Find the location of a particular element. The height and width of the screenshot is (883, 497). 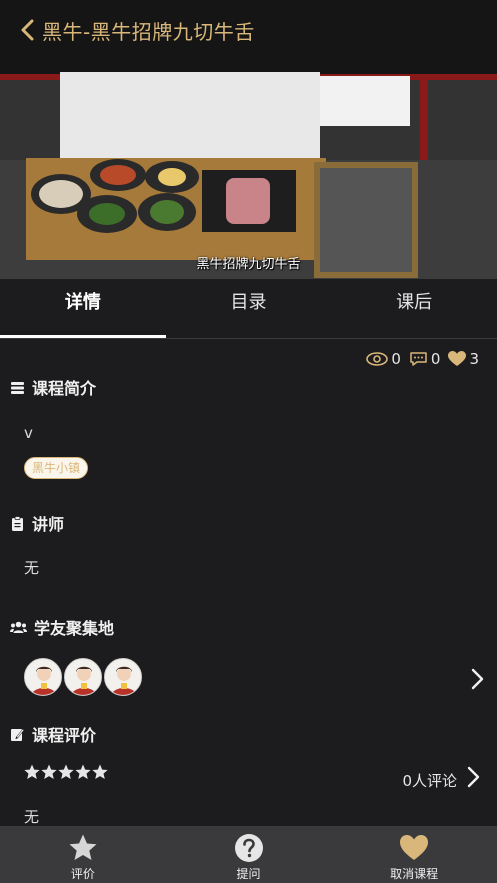

tab-catalog: 目录 is located at coordinates (249, 308).